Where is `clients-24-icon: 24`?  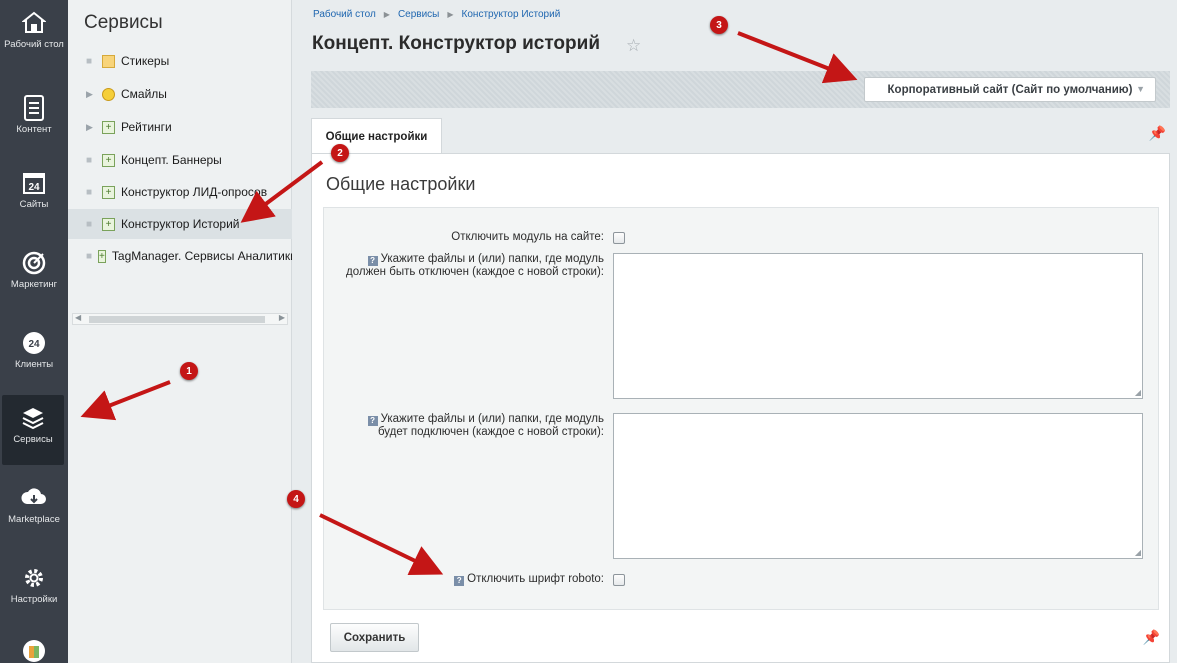 clients-24-icon: 24 is located at coordinates (34, 343).